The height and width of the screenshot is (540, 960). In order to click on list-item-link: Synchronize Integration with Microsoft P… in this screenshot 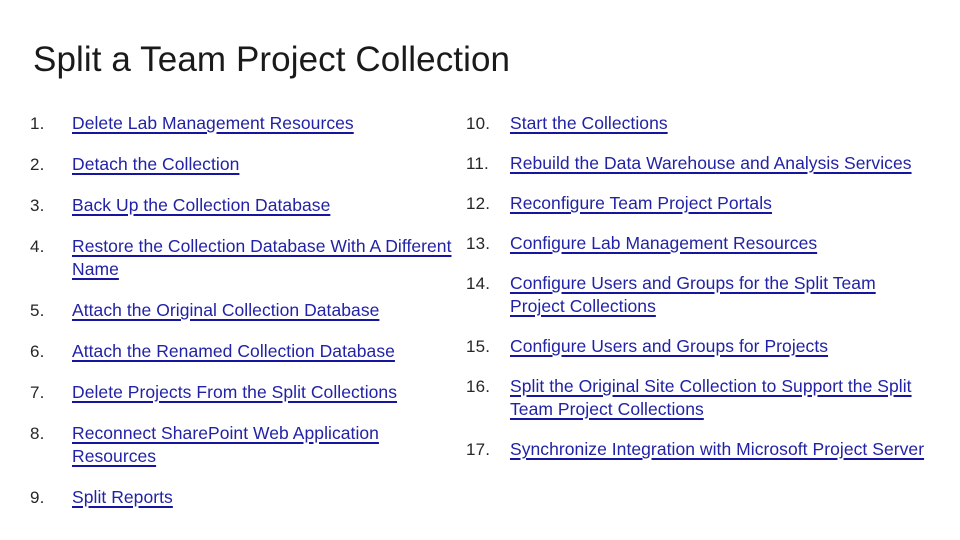, I will do `click(718, 449)`.